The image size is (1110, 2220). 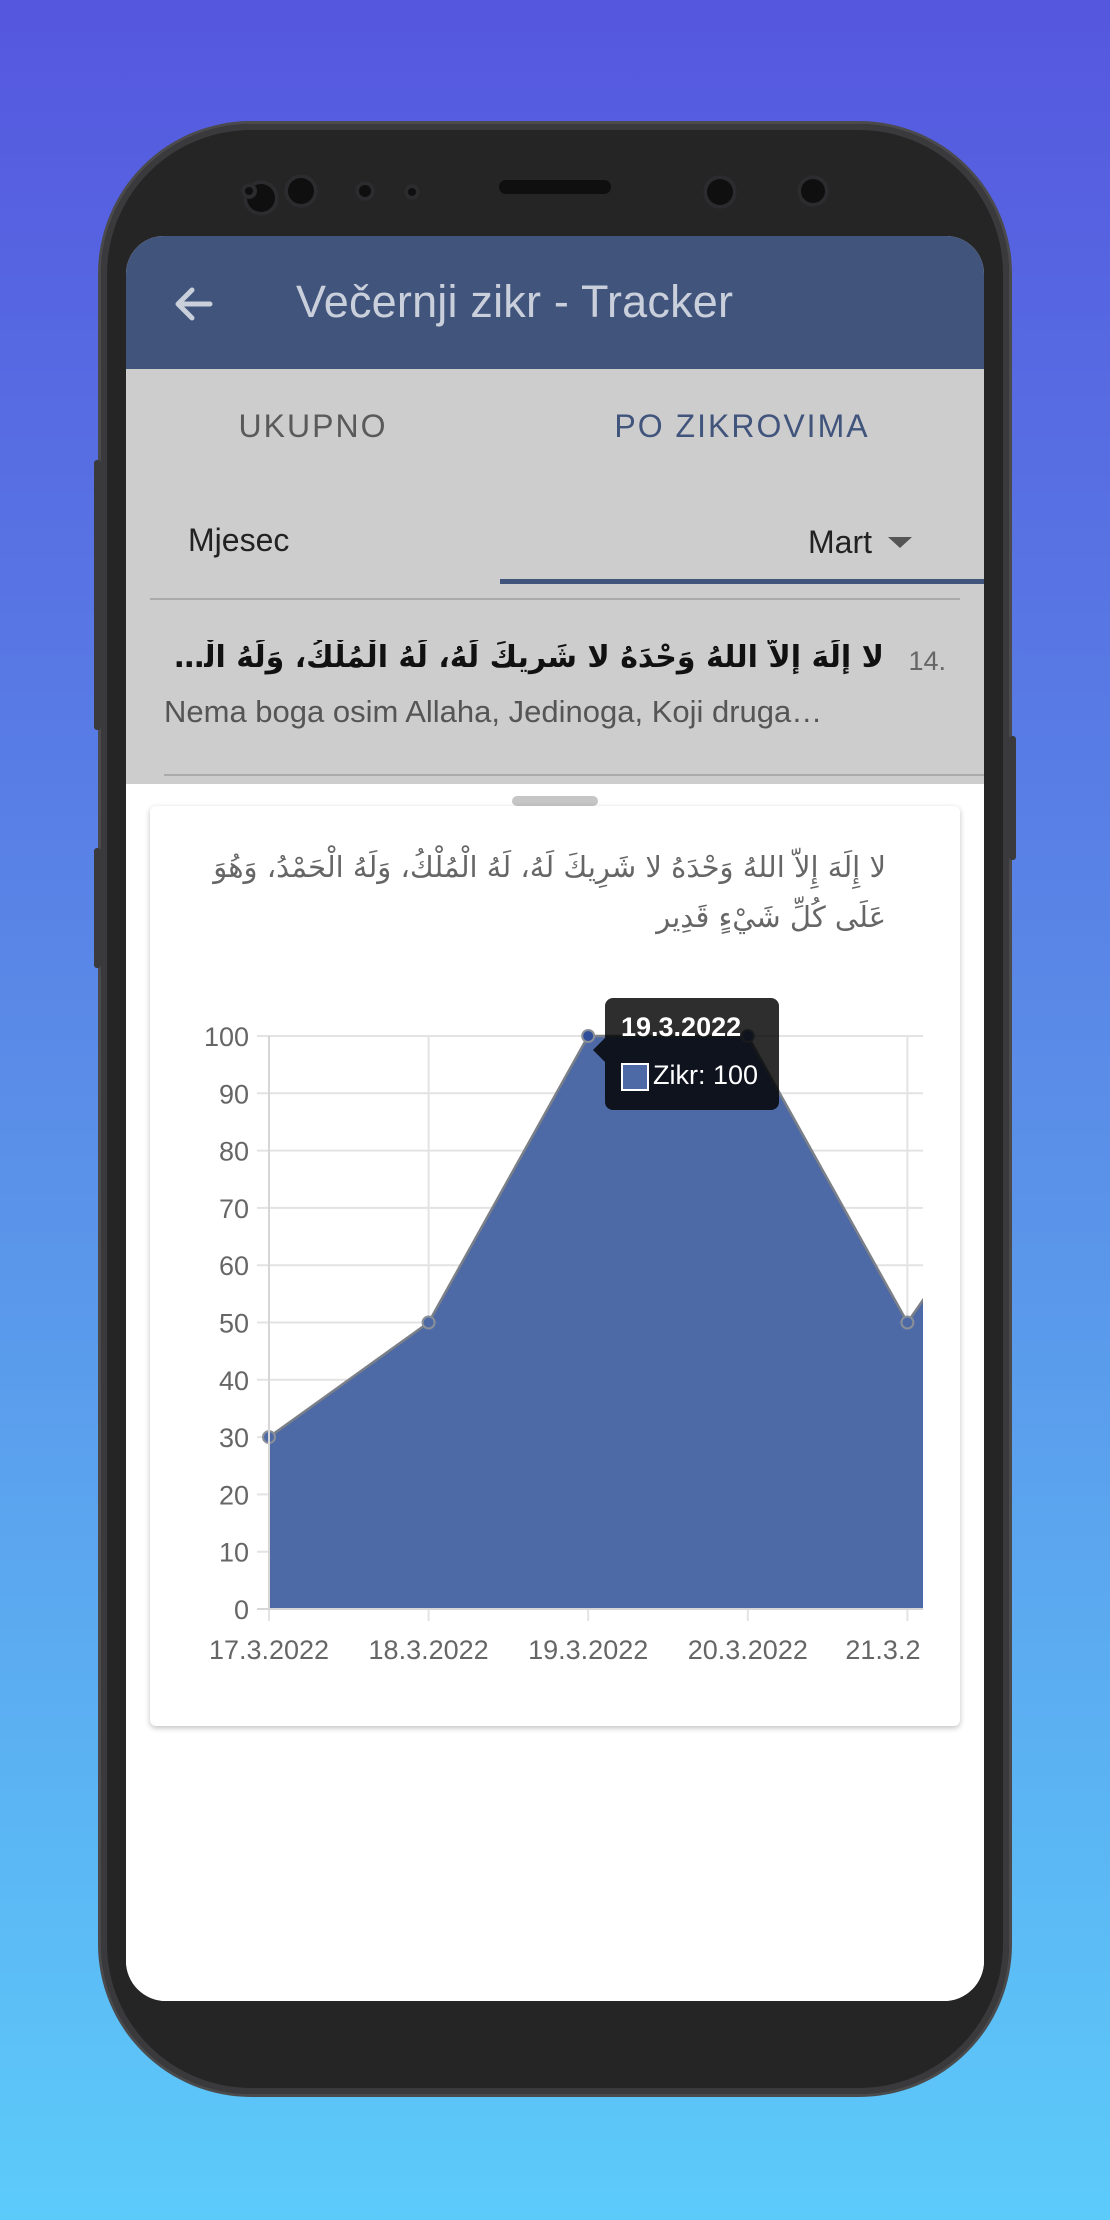 I want to click on month-label: Mjesec, so click(x=239, y=540).